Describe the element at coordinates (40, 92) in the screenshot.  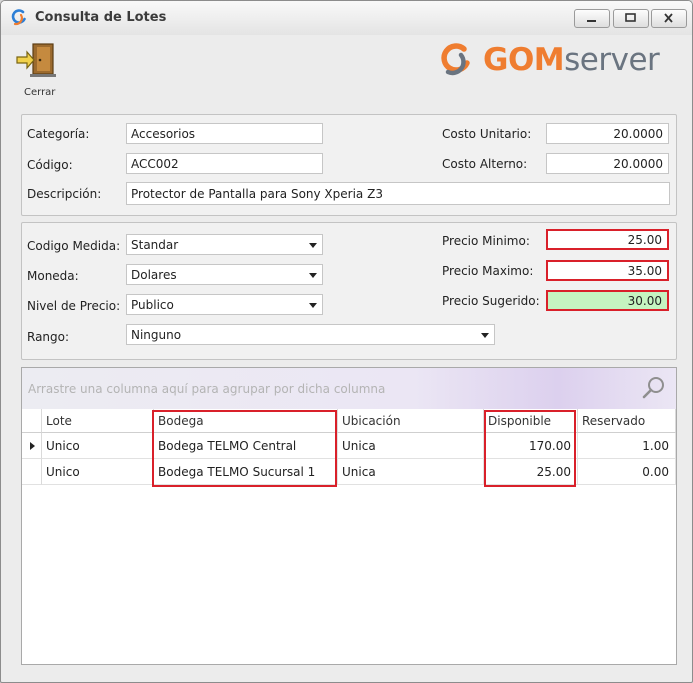
I see `cerrar-label: Cerrar` at that location.